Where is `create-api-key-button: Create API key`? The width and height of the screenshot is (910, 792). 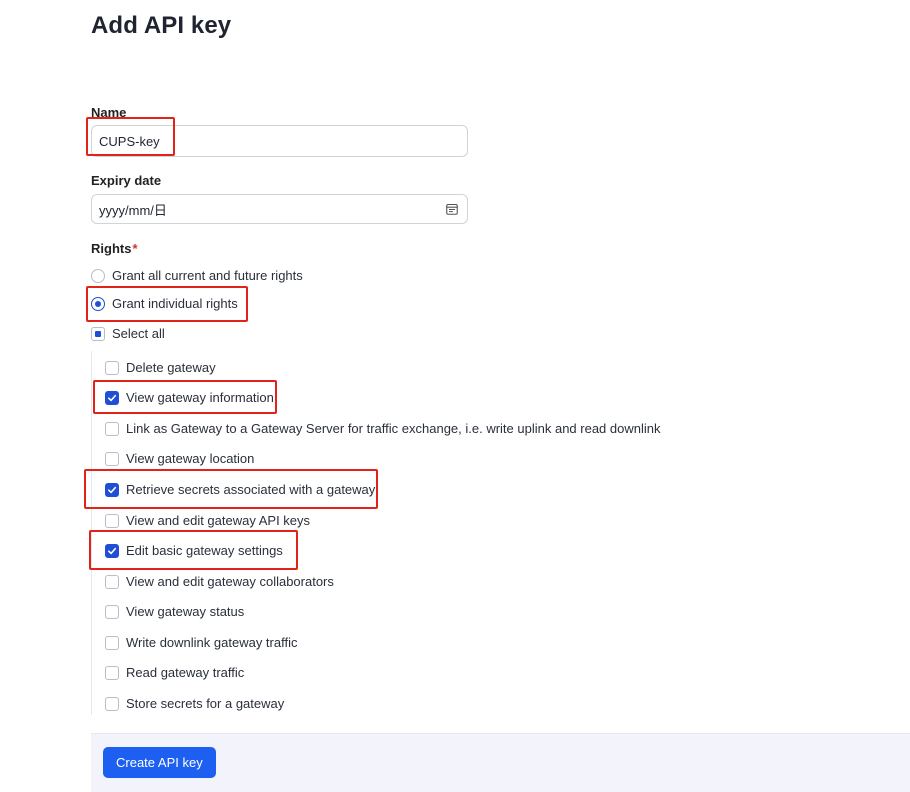 create-api-key-button: Create API key is located at coordinates (159, 762).